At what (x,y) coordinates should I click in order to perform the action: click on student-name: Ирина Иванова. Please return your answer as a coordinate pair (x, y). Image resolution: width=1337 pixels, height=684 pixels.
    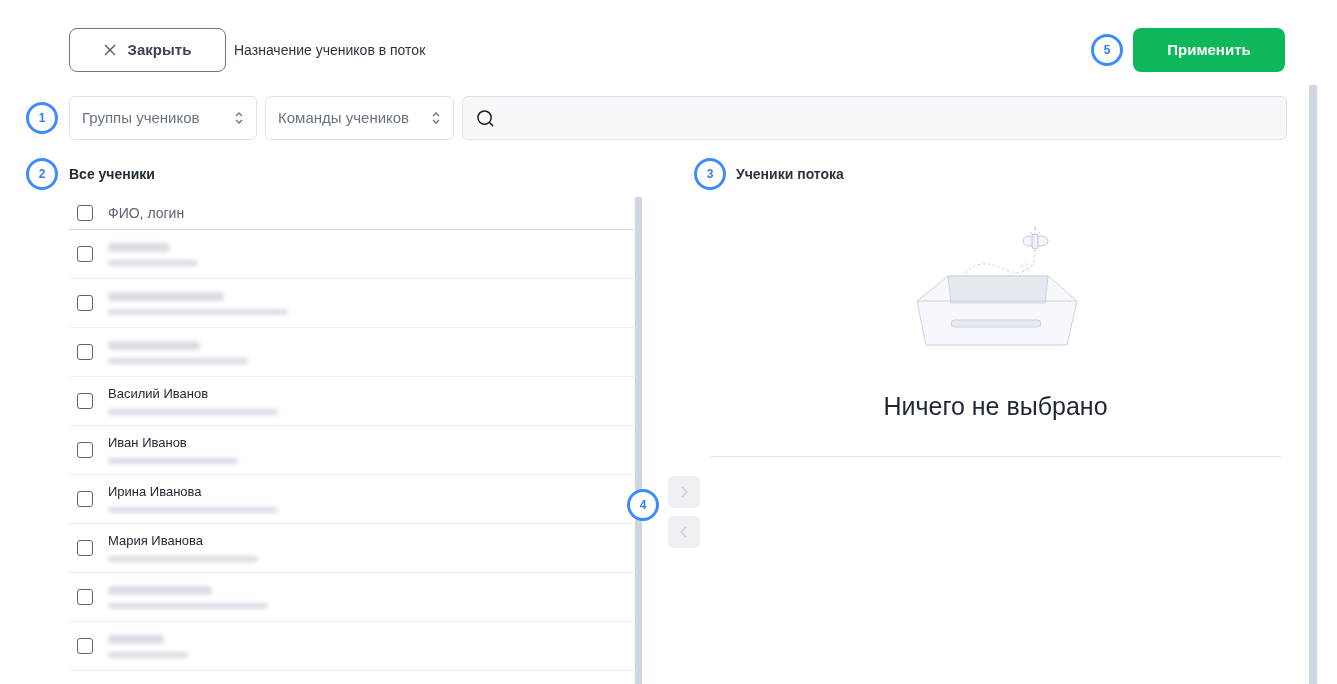
    Looking at the image, I should click on (155, 492).